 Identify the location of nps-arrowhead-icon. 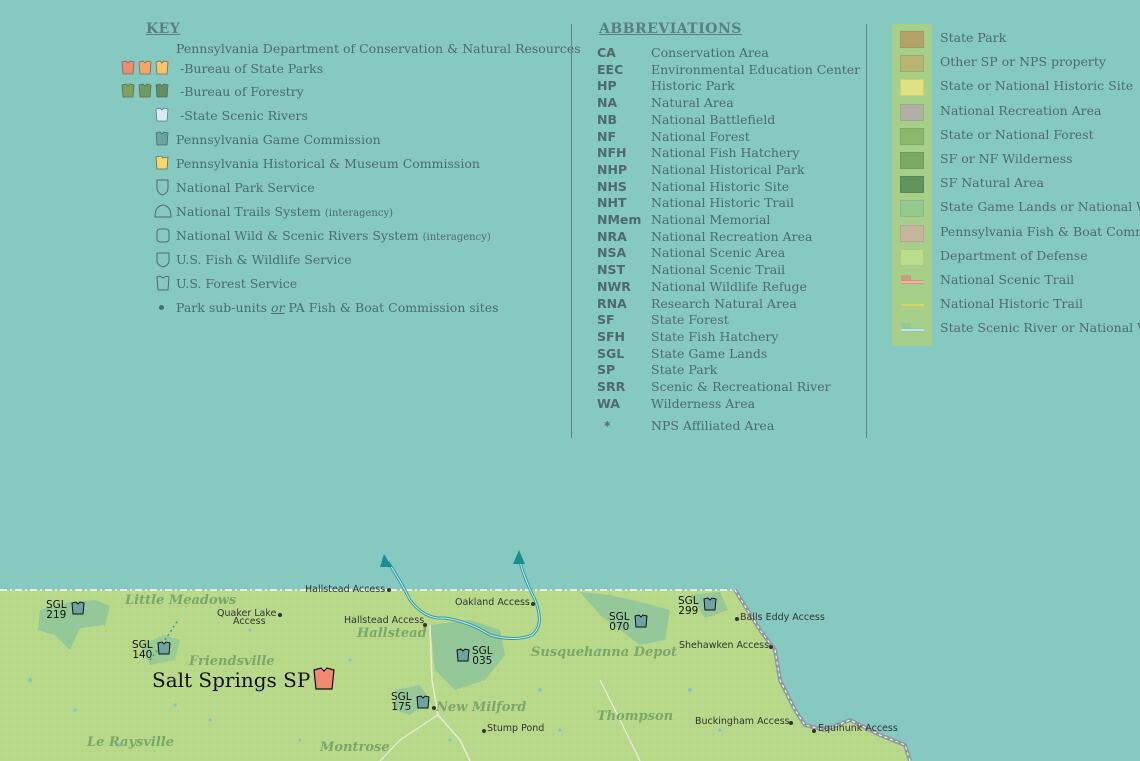
(163, 189).